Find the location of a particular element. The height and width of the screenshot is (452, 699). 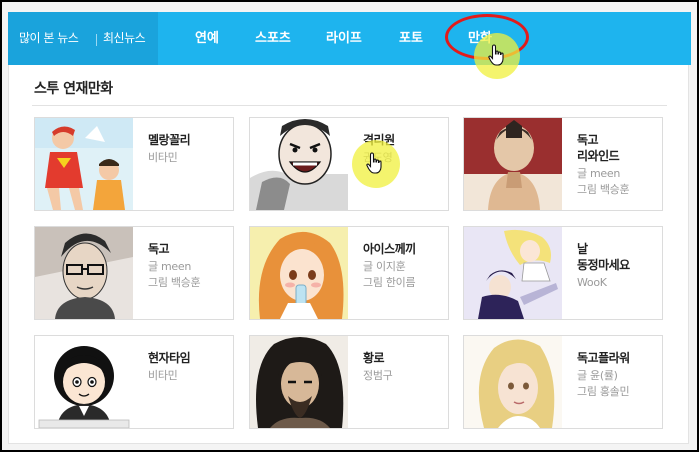

comic-card: 독고플라워 글 윤(률) 그림 홍솔민 is located at coordinates (563, 382).